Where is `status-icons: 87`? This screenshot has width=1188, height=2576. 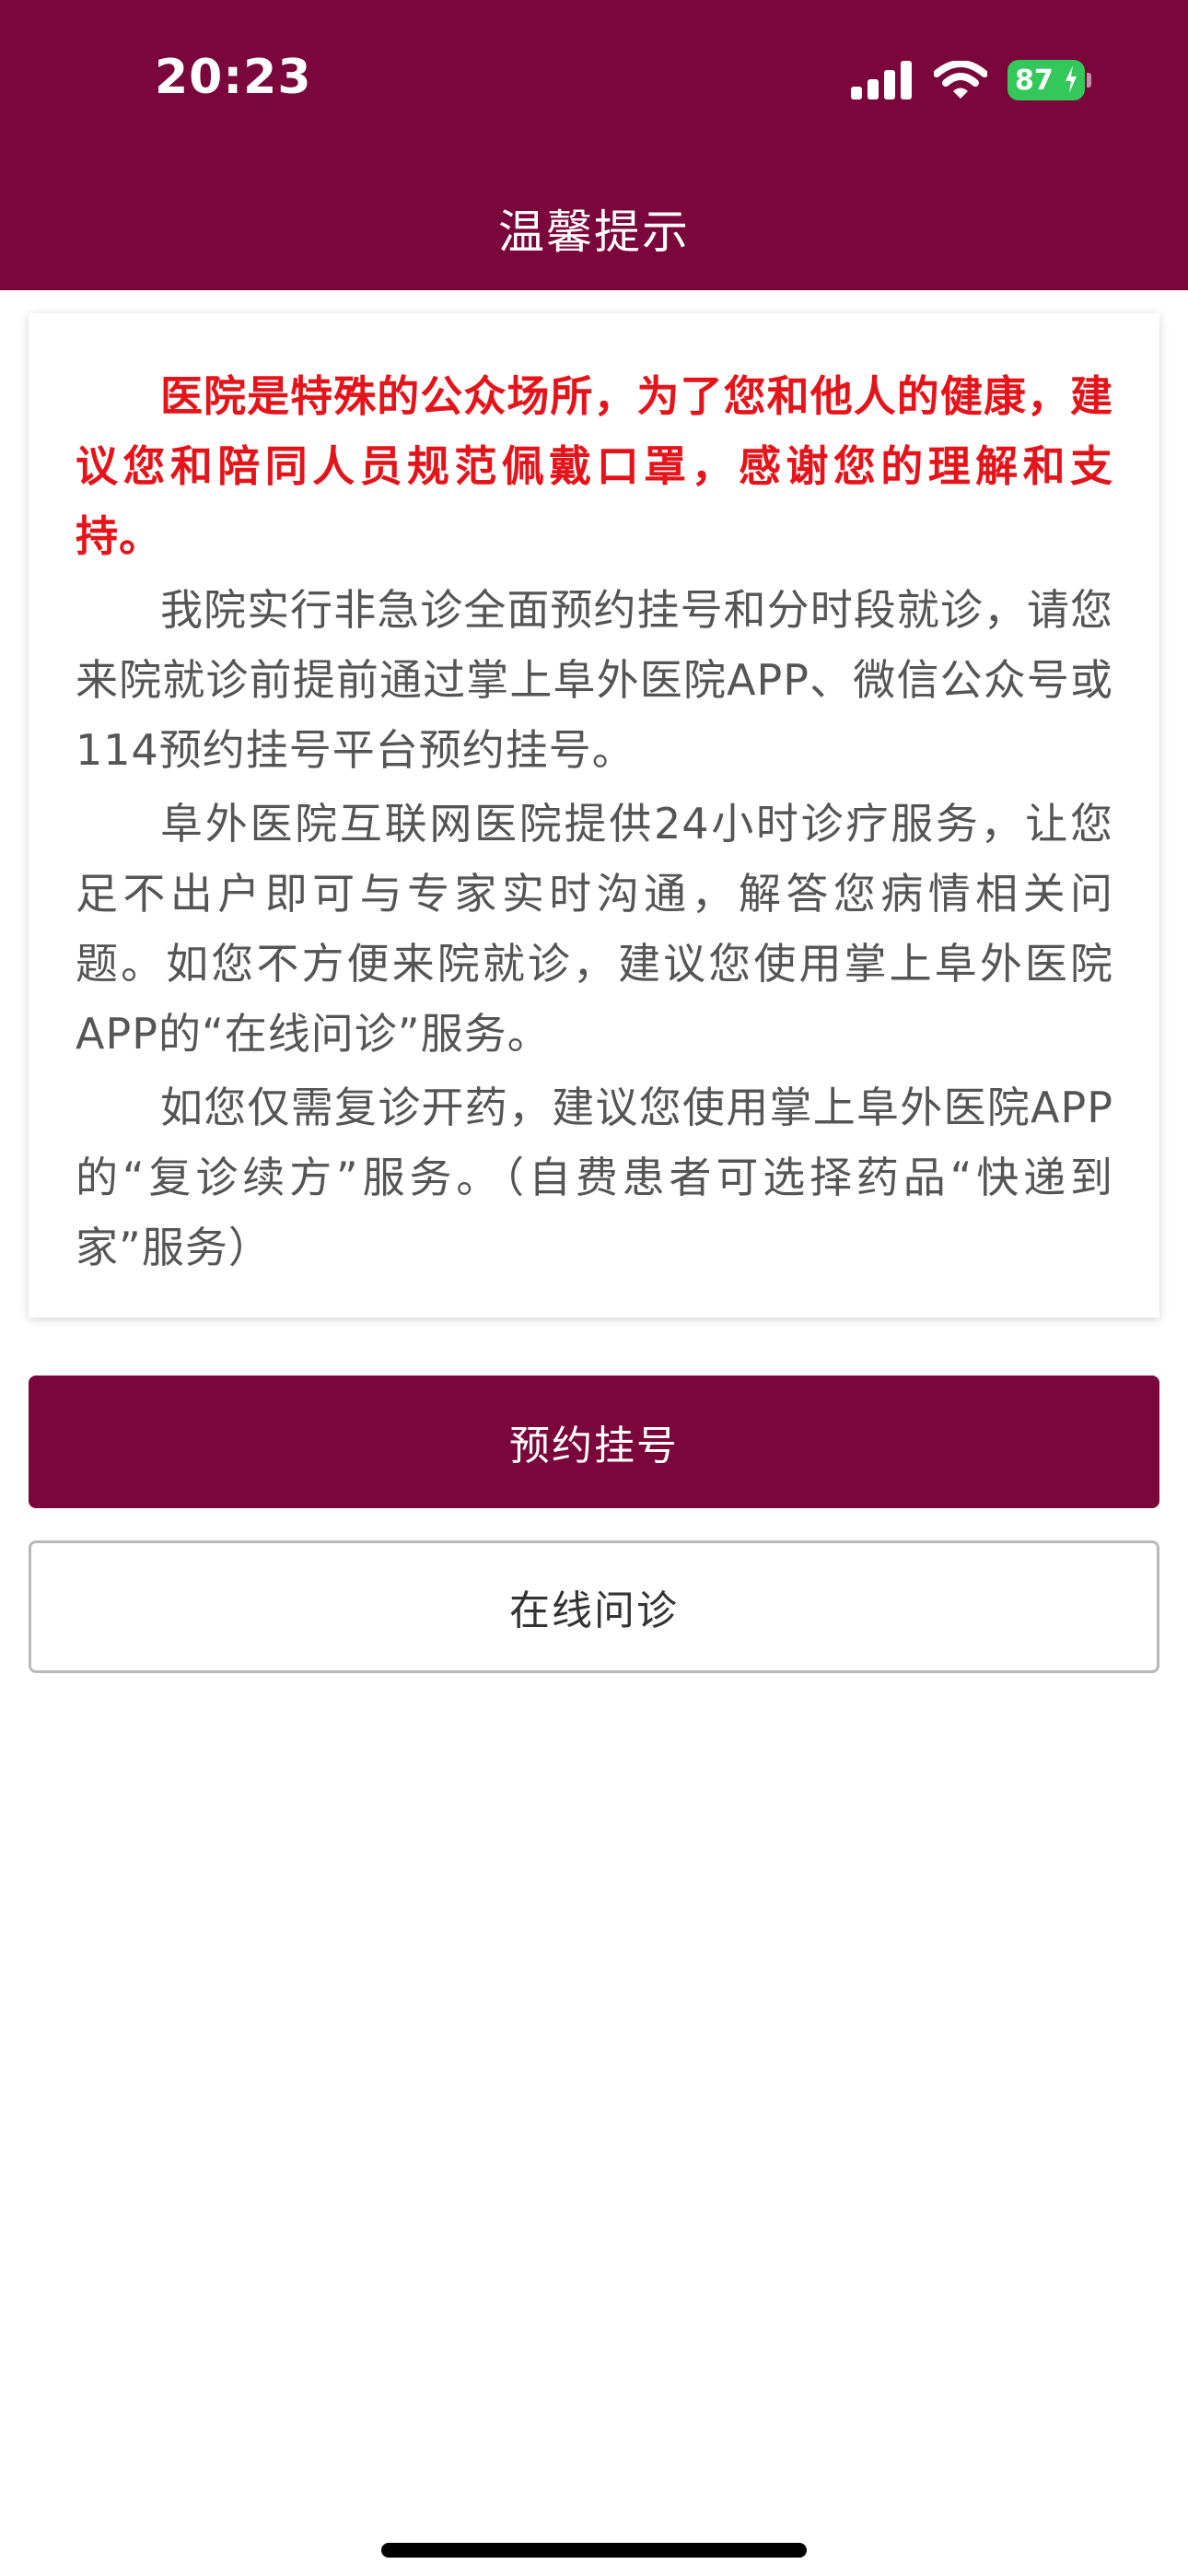
status-icons: 87 is located at coordinates (971, 80).